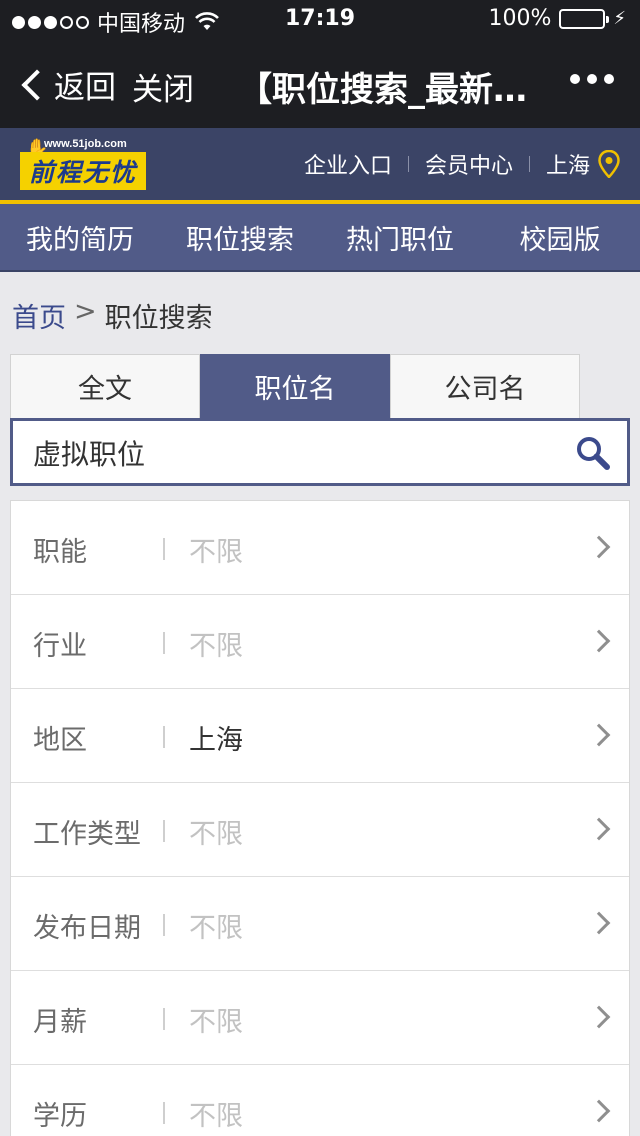 The image size is (640, 1136). What do you see at coordinates (469, 164) in the screenshot?
I see `member-center-link: 会员中心` at bounding box center [469, 164].